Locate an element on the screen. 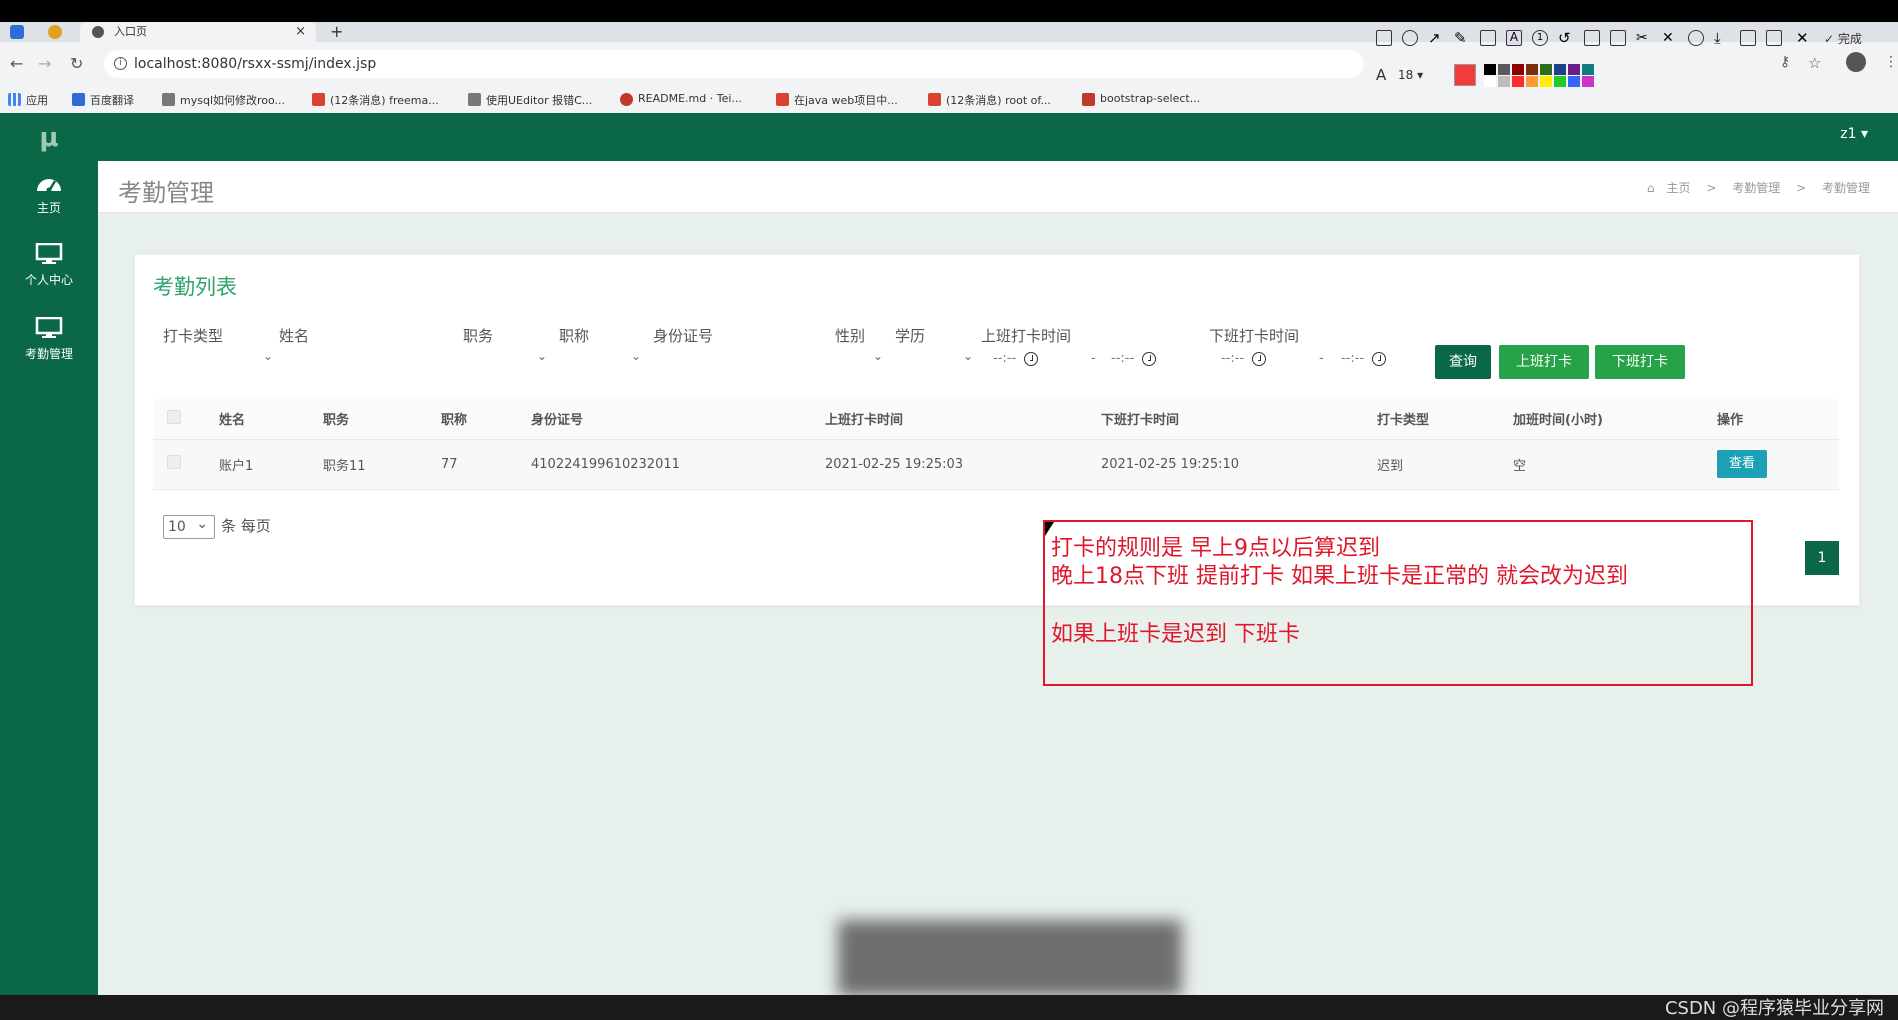 This screenshot has width=1898, height=1020. arrow-tool-icon: ↗ is located at coordinates (1436, 38).